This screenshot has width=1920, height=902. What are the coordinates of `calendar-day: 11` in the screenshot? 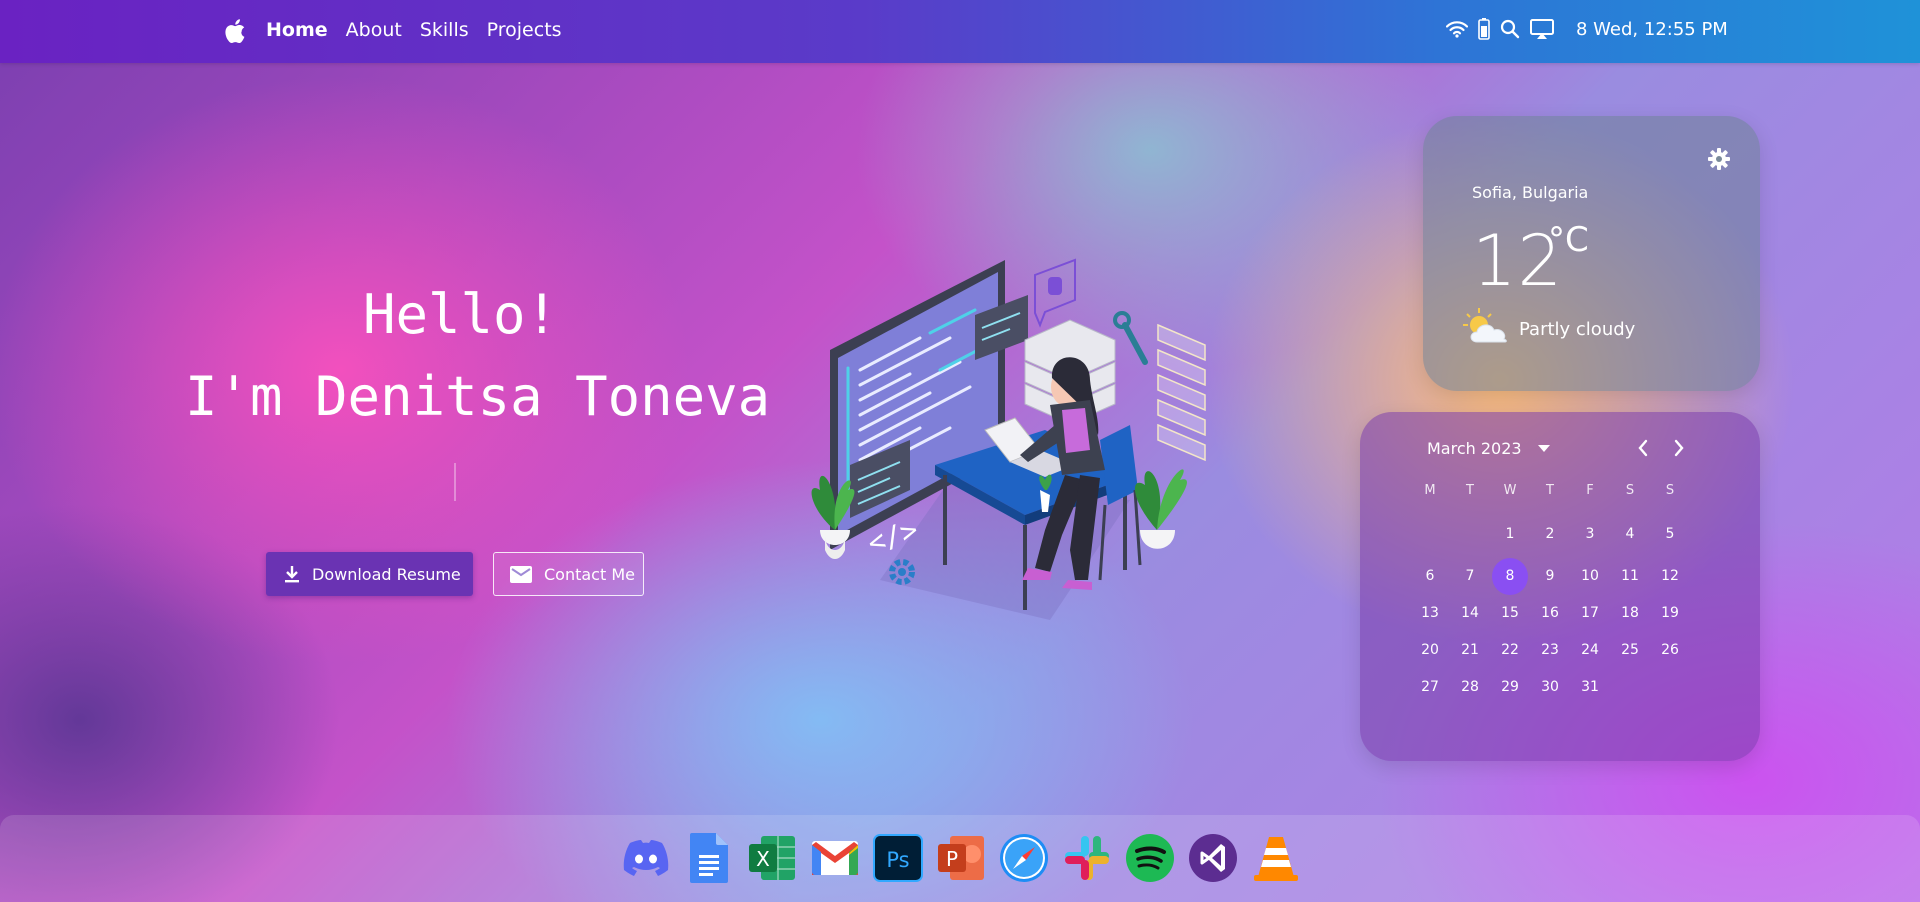 It's located at (1630, 576).